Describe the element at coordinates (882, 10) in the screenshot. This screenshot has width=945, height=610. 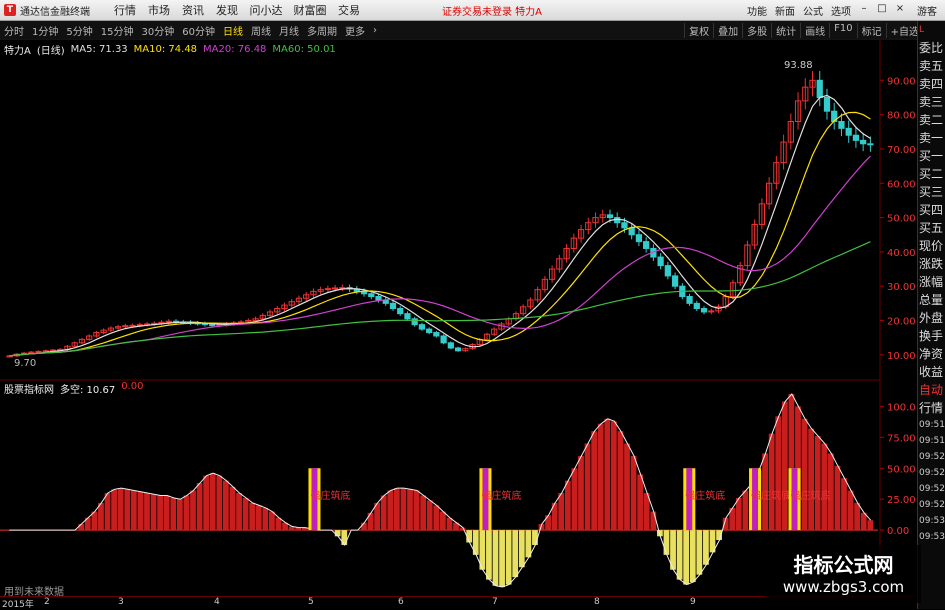
I see `maximize-icon: □` at that location.